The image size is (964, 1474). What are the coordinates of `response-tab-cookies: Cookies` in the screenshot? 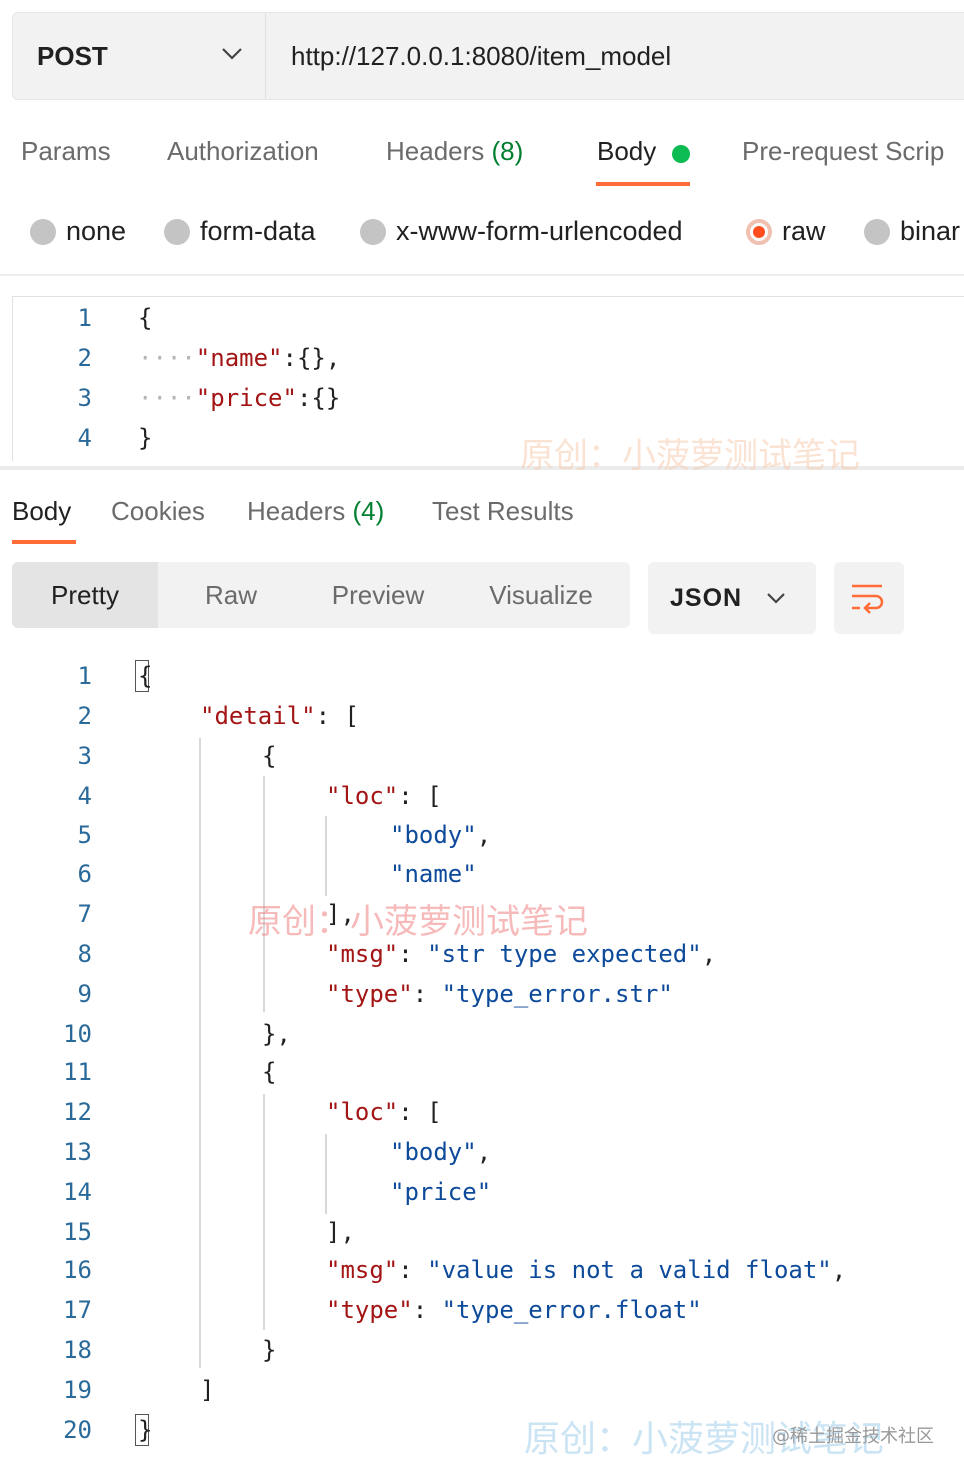 It's located at (158, 511).